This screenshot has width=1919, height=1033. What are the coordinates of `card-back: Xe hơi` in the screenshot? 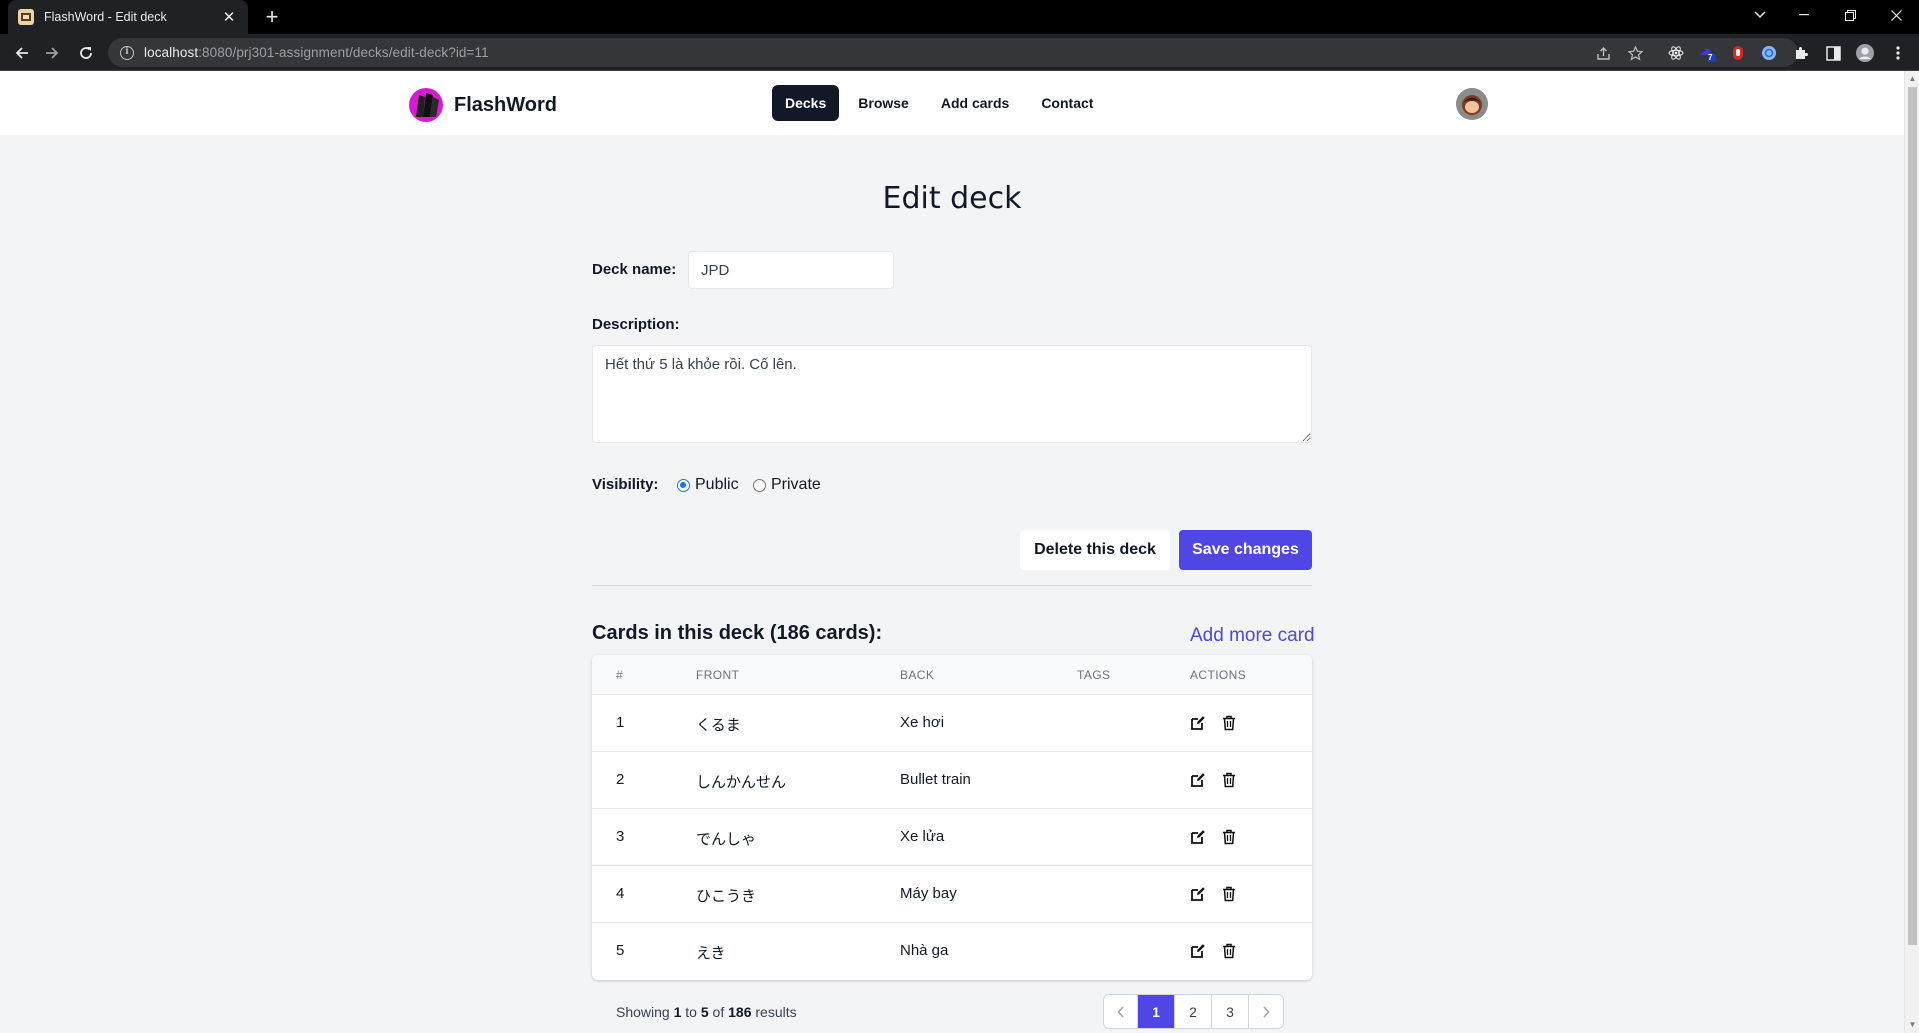 It's located at (922, 722).